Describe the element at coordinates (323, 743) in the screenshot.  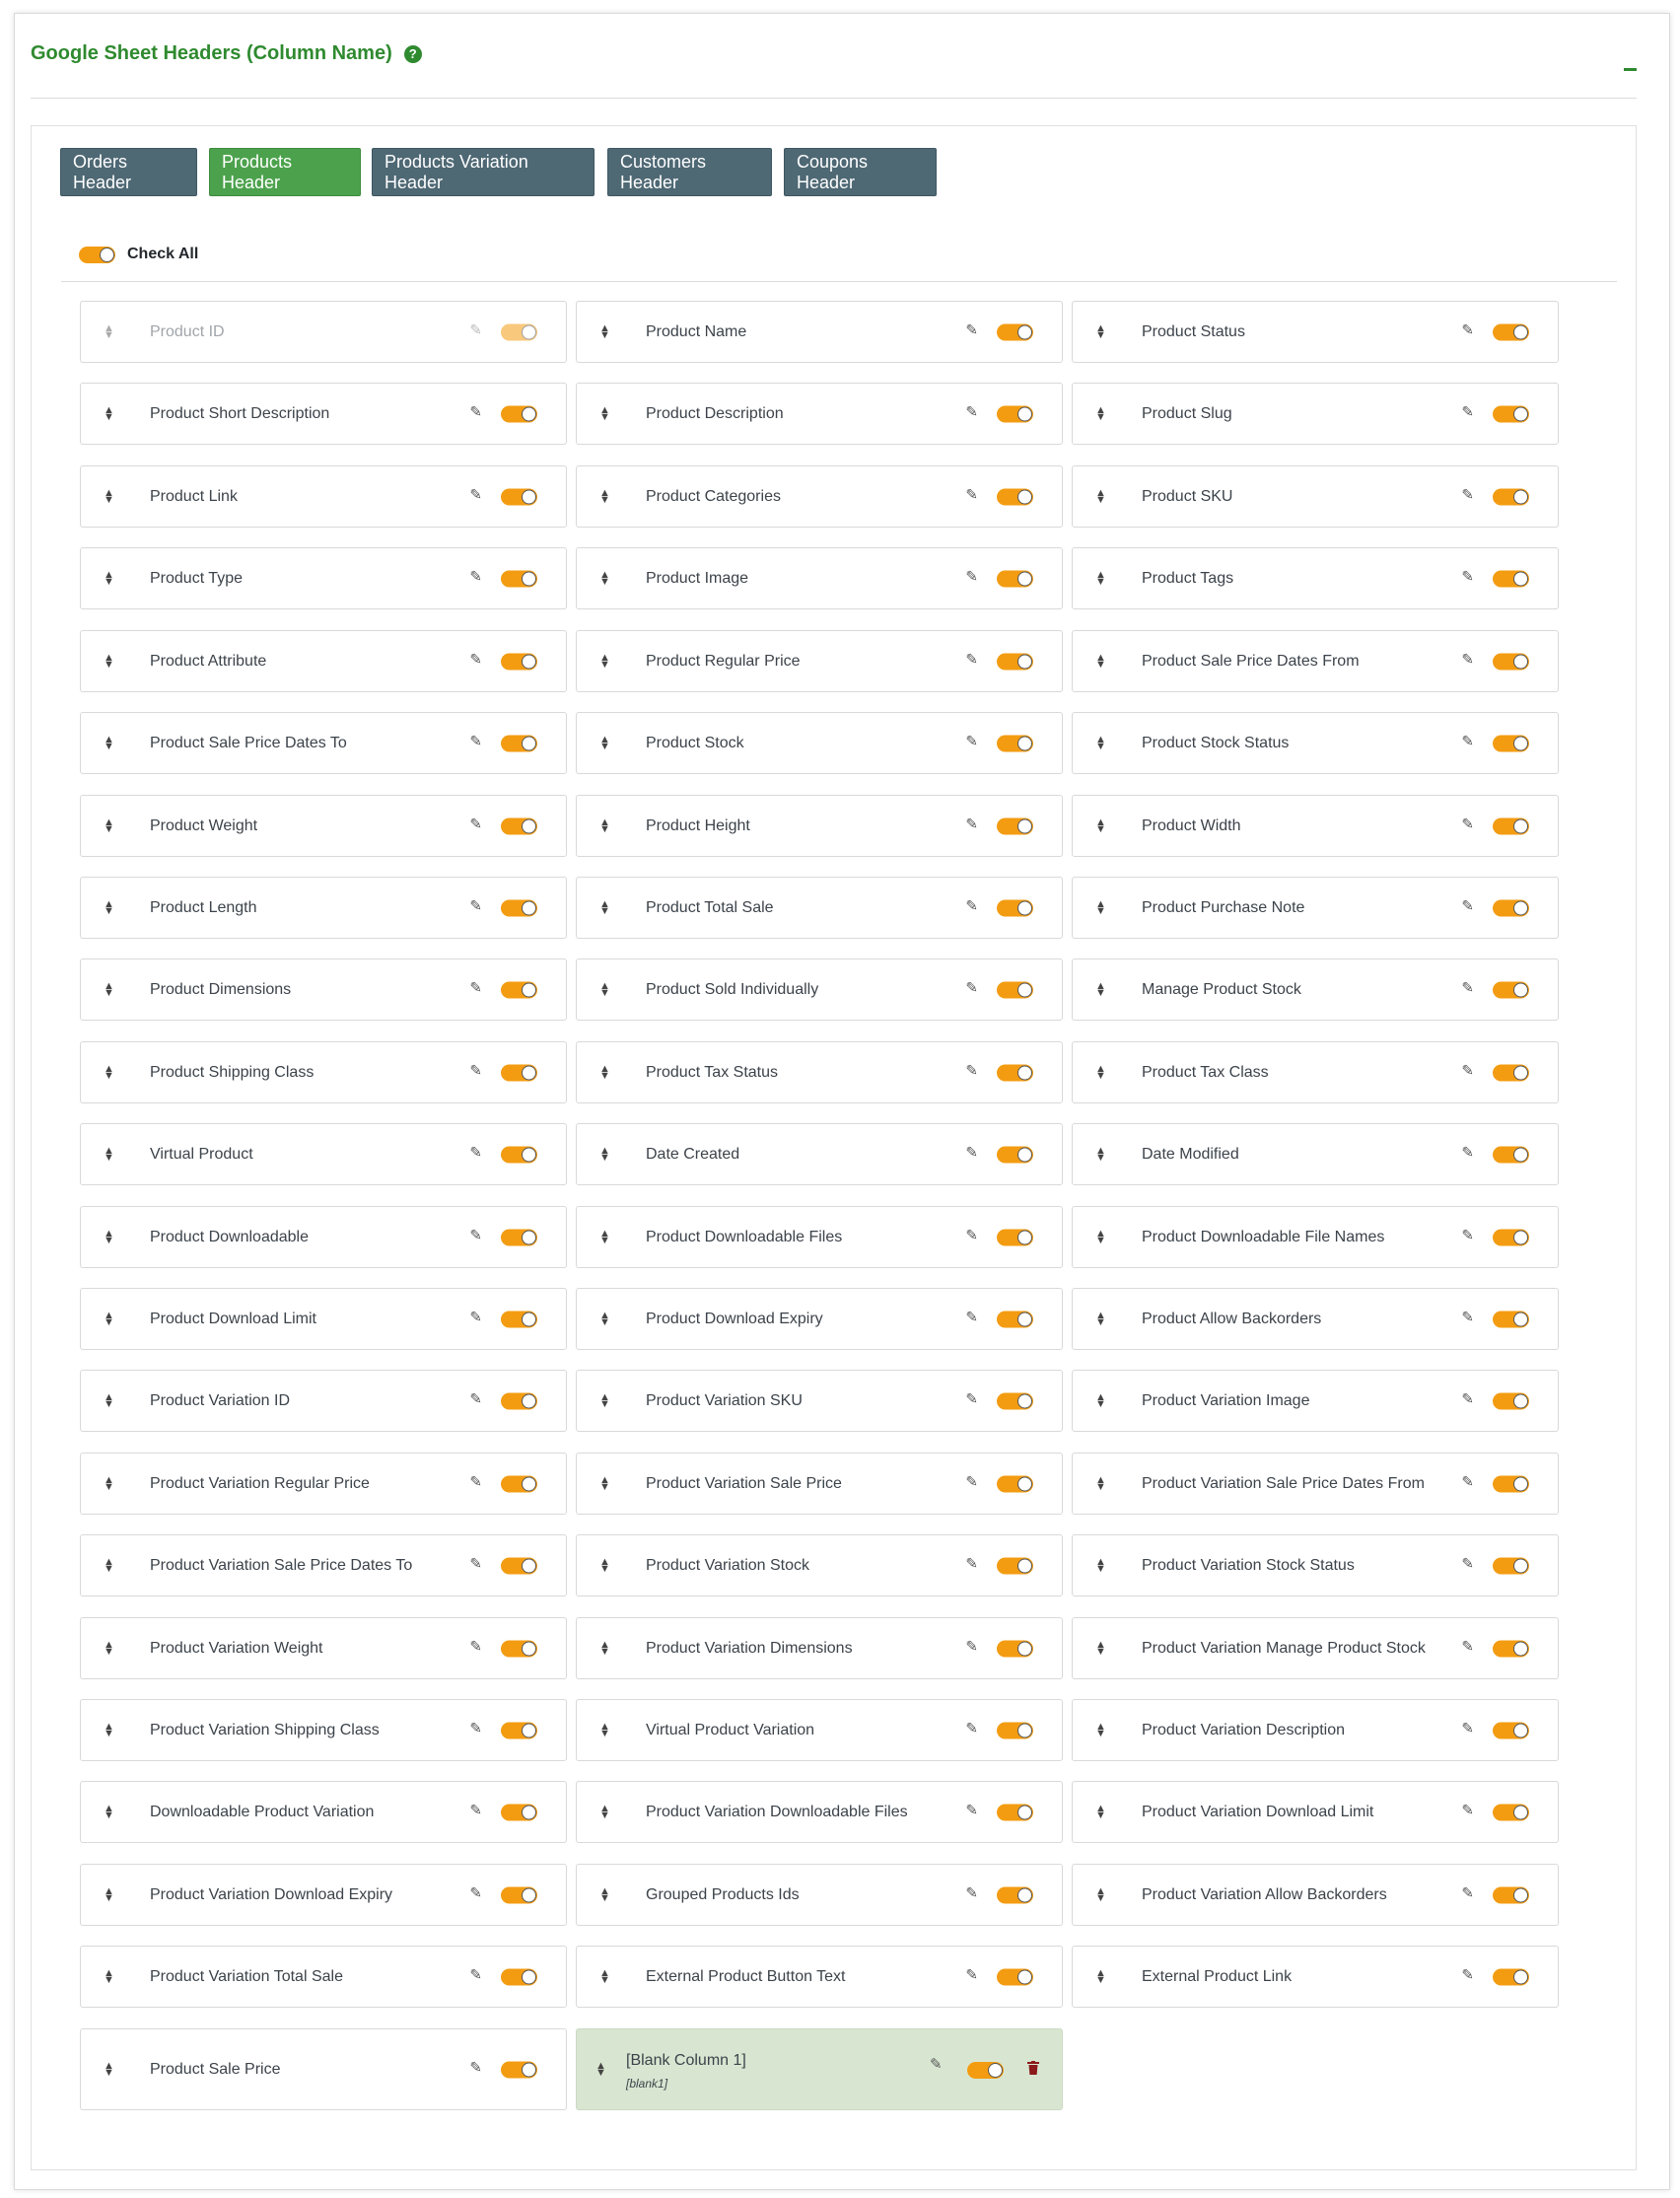
I see `header-card-product-sale-price-dates-to: ▲ ▼ Product Sale Price Dates To ✎` at that location.